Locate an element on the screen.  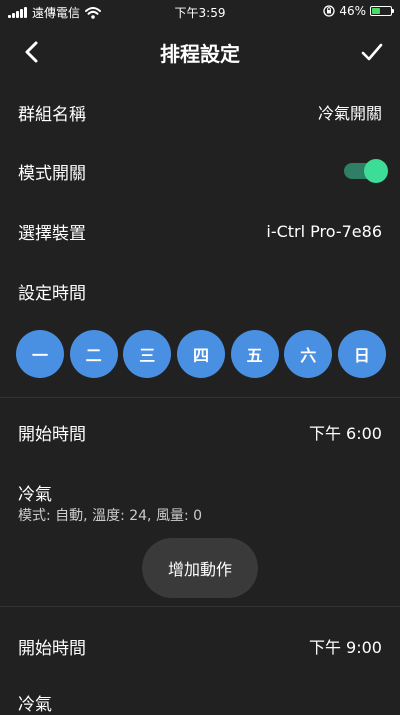
group-name-label: 群組名稱 is located at coordinates (52, 114).